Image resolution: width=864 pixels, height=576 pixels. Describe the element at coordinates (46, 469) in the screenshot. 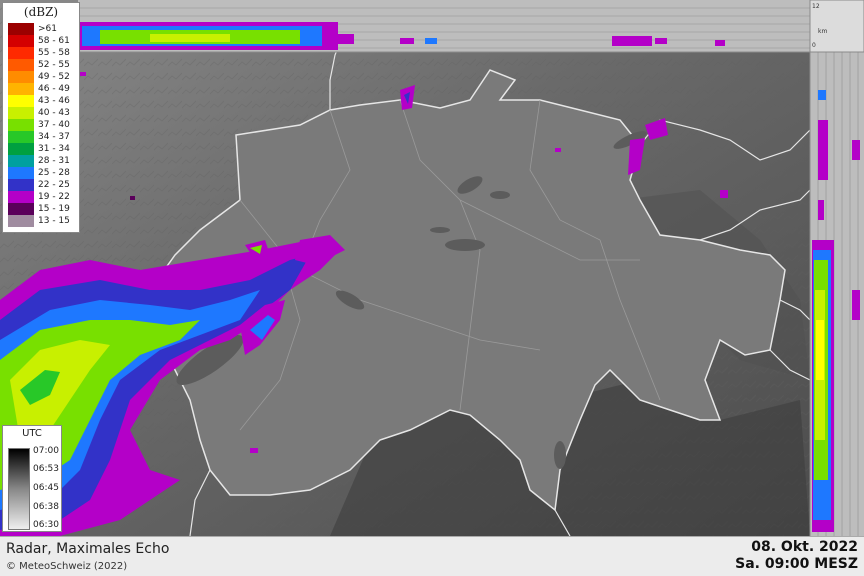

I see `utc-label-1: 06:53` at that location.